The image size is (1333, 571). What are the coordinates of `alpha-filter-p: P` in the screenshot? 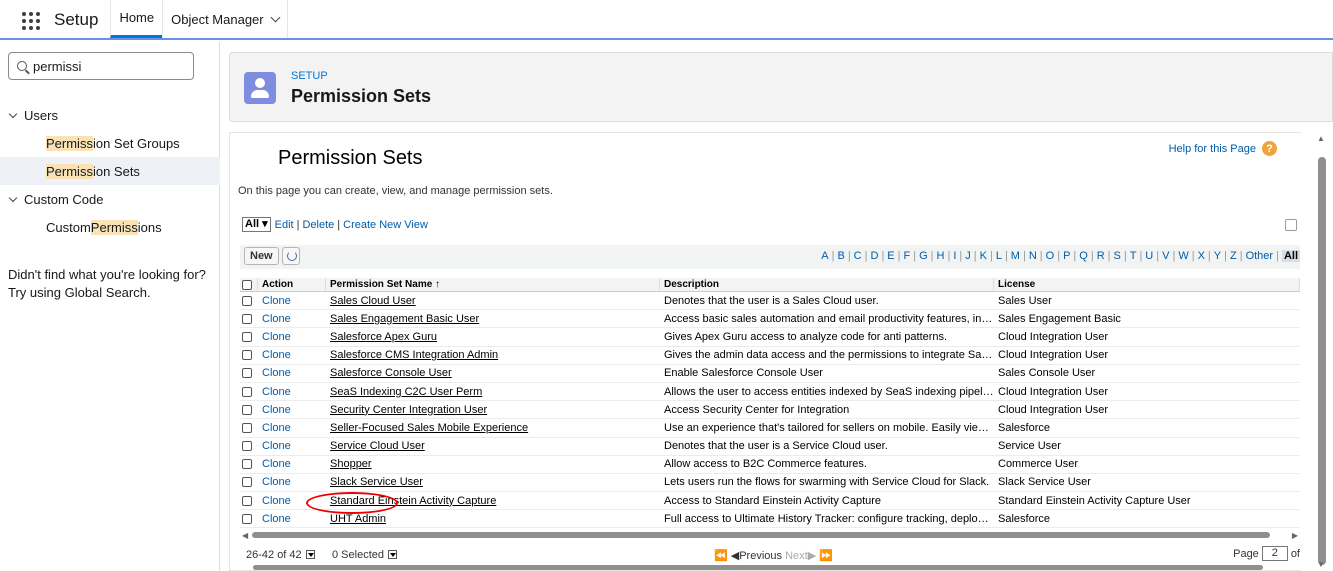 It's located at (1066, 256).